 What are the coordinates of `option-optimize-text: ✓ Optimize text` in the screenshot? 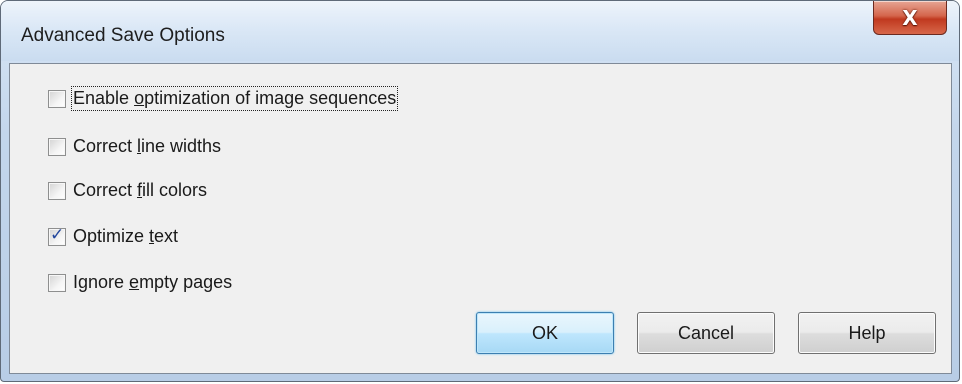 It's located at (113, 235).